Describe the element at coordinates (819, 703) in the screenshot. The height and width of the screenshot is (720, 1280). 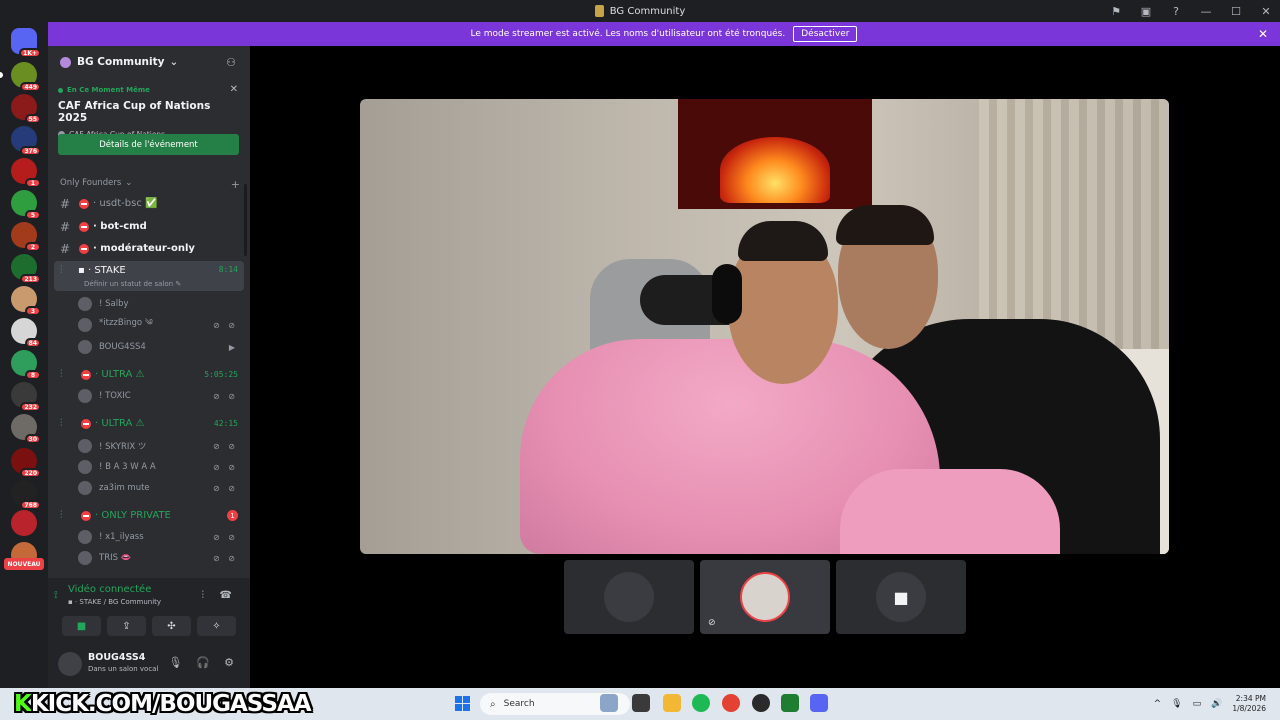
I see `discord-icon` at that location.